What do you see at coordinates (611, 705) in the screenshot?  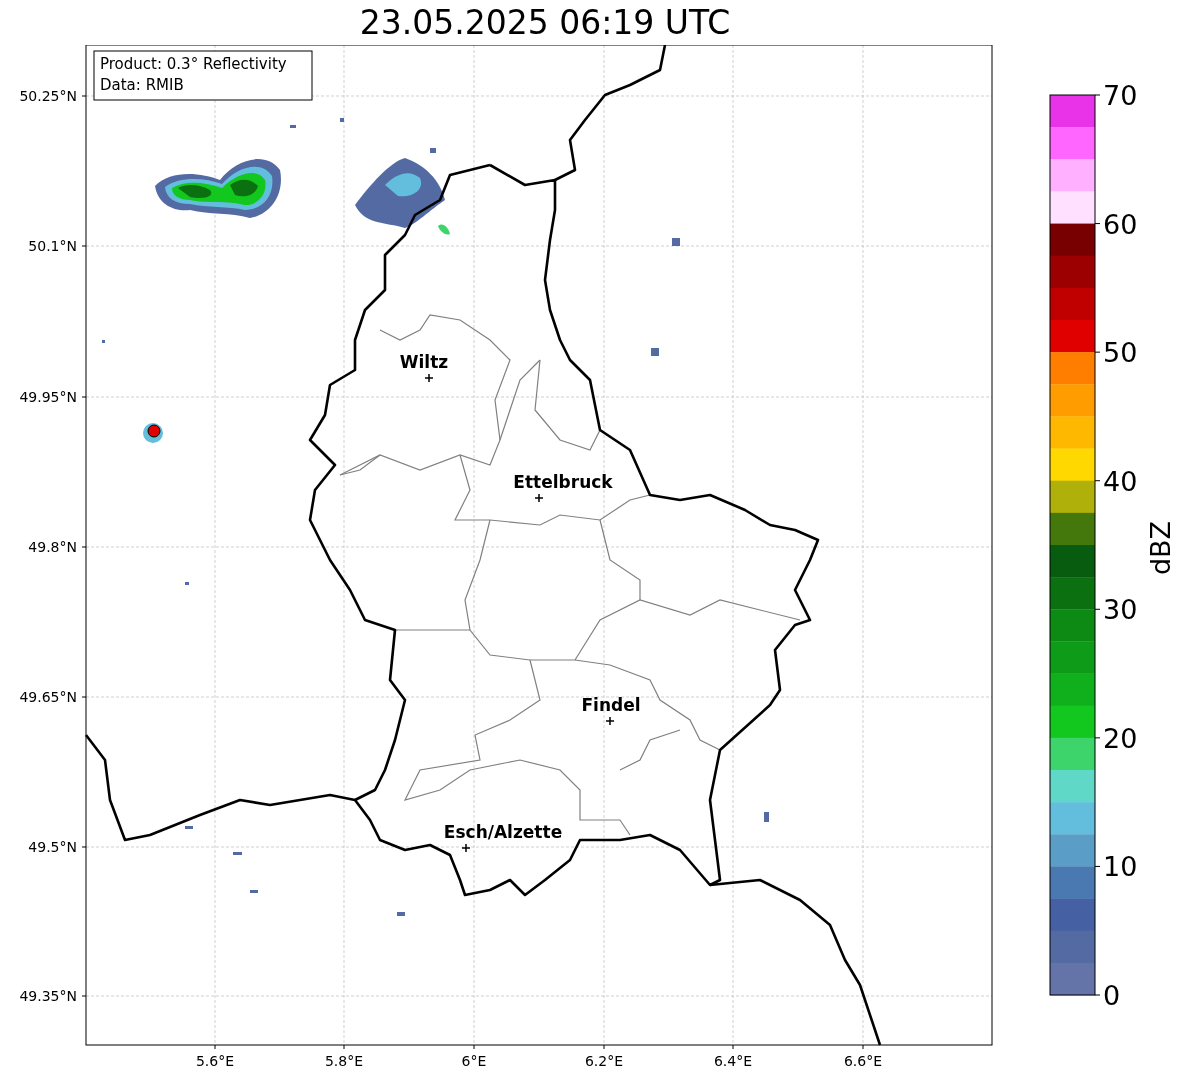 I see `city-label: Findel` at bounding box center [611, 705].